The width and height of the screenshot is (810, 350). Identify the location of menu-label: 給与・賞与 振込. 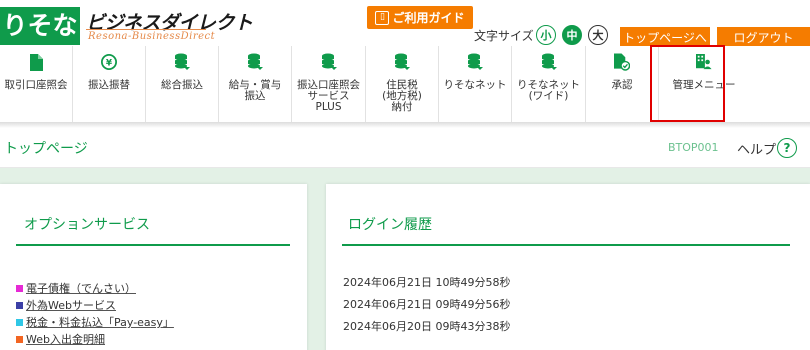
(255, 90).